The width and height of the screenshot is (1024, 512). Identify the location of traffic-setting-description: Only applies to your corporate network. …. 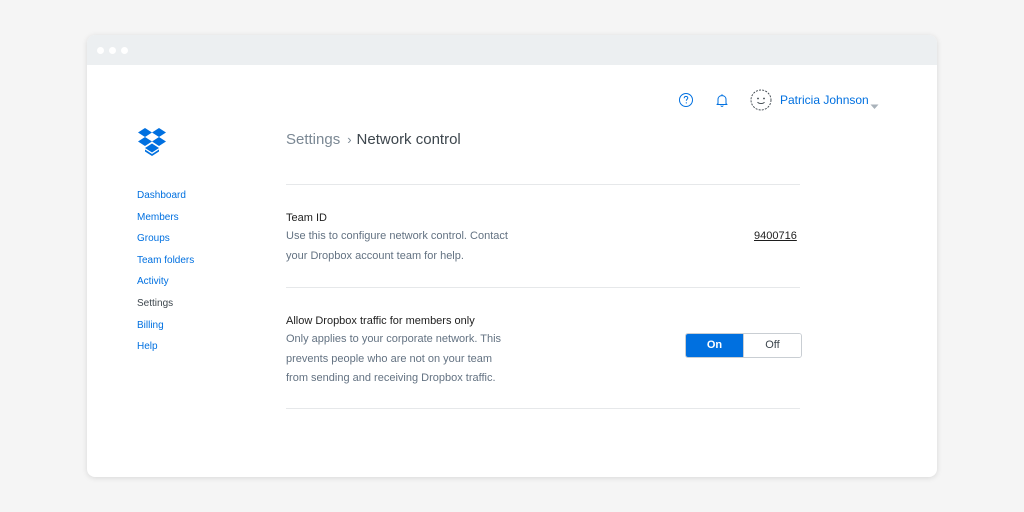
(394, 358).